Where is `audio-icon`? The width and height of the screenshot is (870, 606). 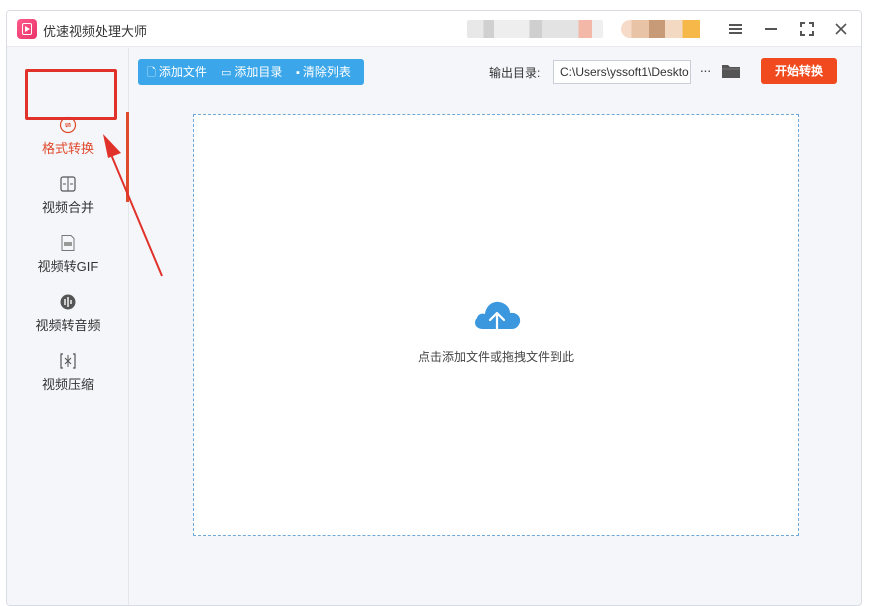
audio-icon is located at coordinates (68, 302).